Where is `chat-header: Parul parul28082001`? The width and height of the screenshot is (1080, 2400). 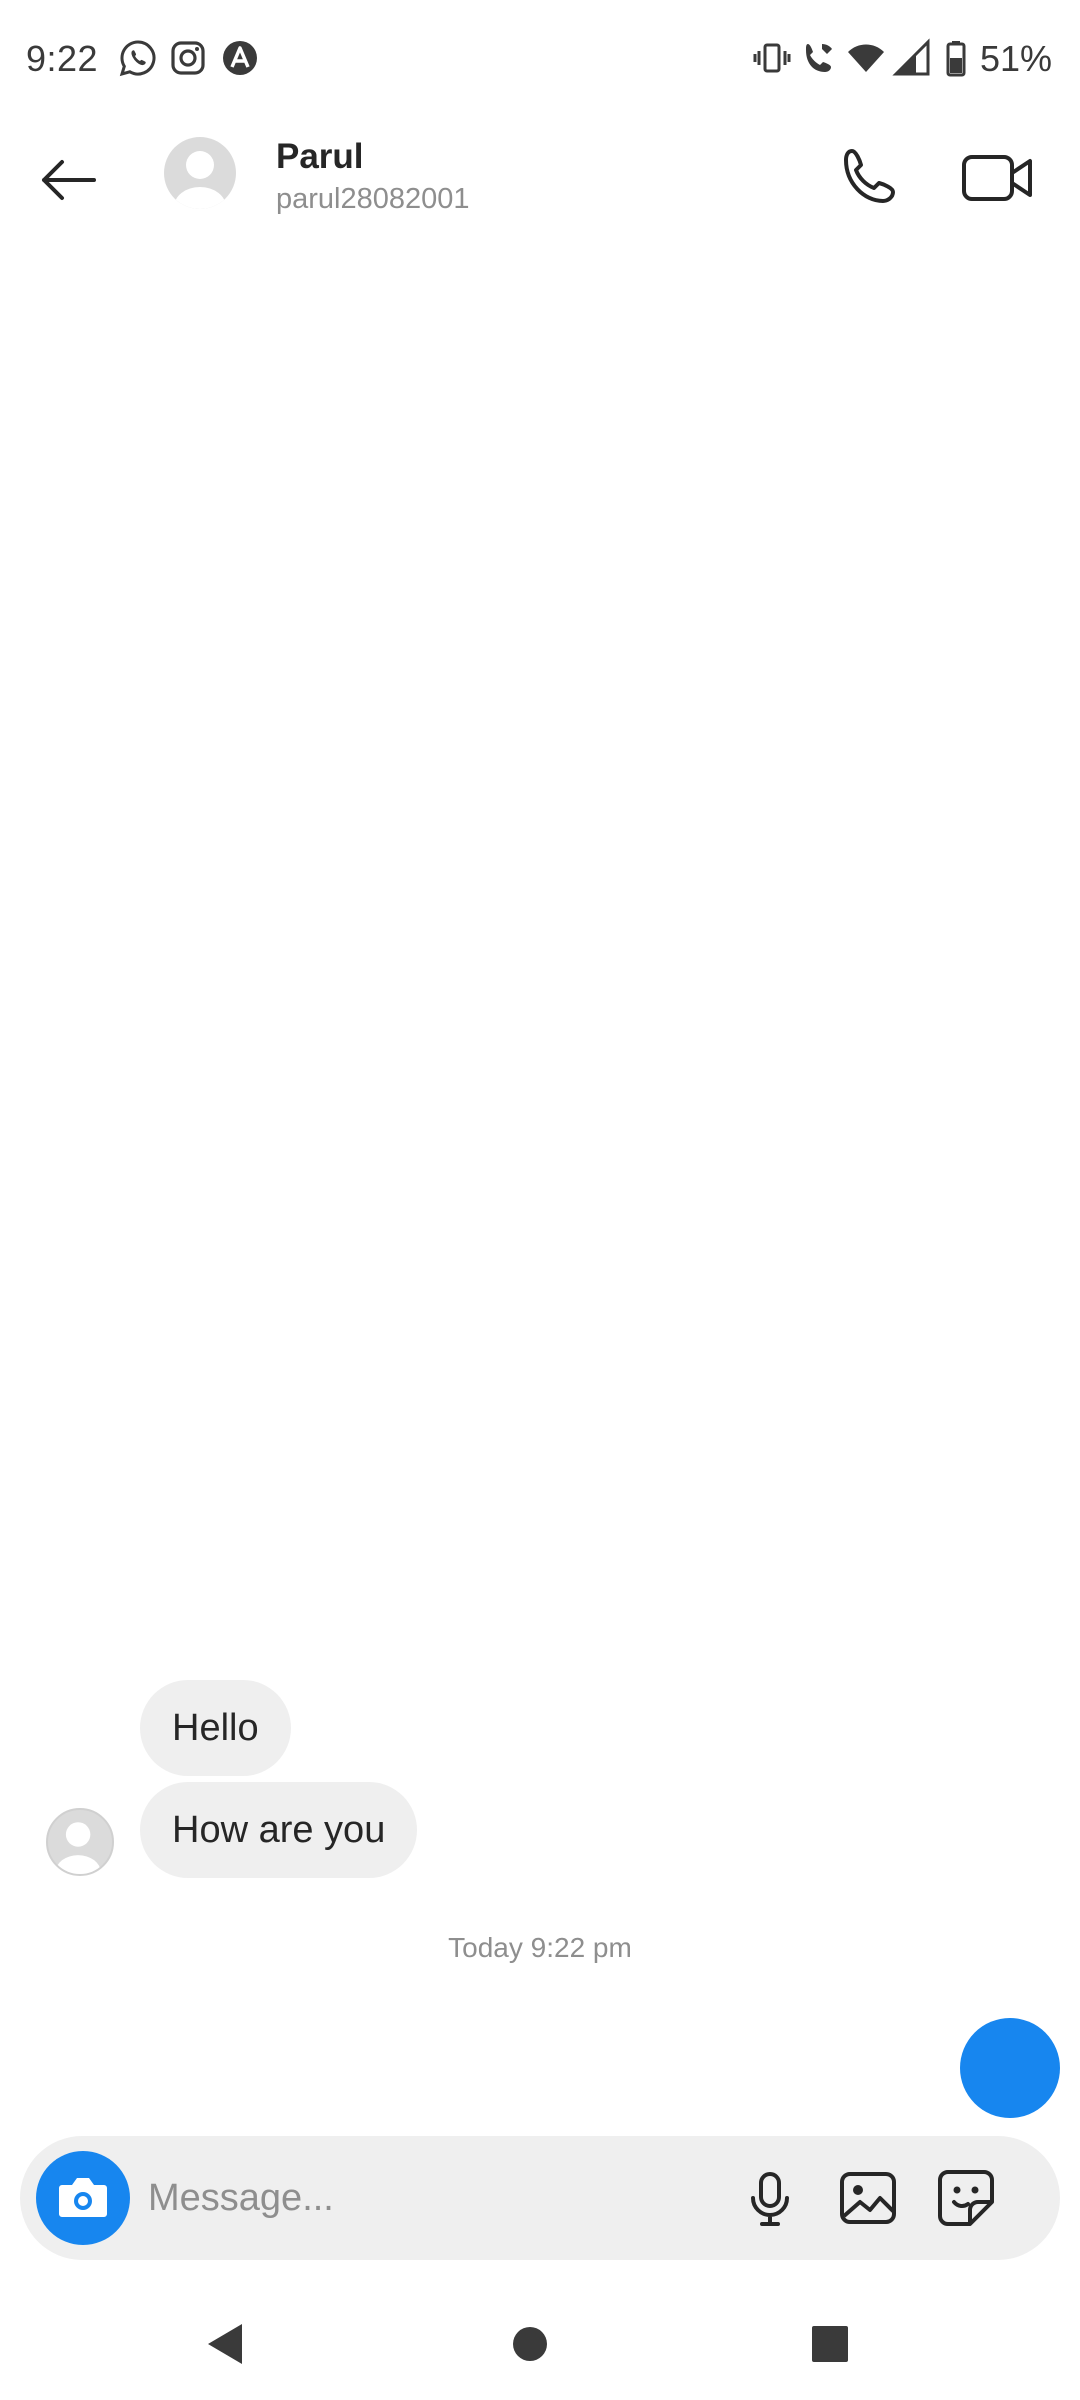 chat-header: Parul parul28082001 is located at coordinates (540, 180).